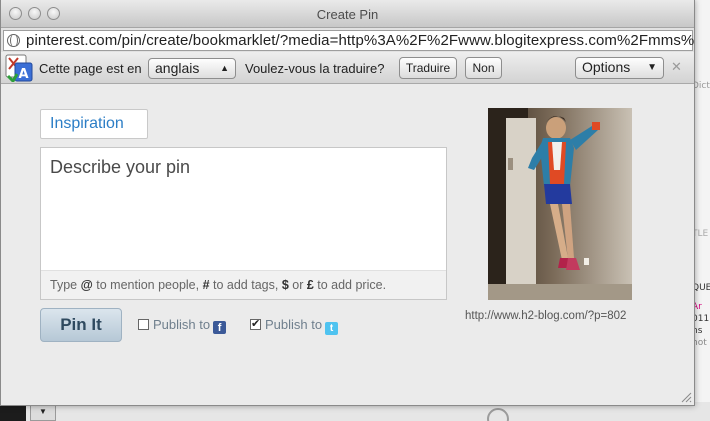  I want to click on hint-text: Type, so click(65, 285).